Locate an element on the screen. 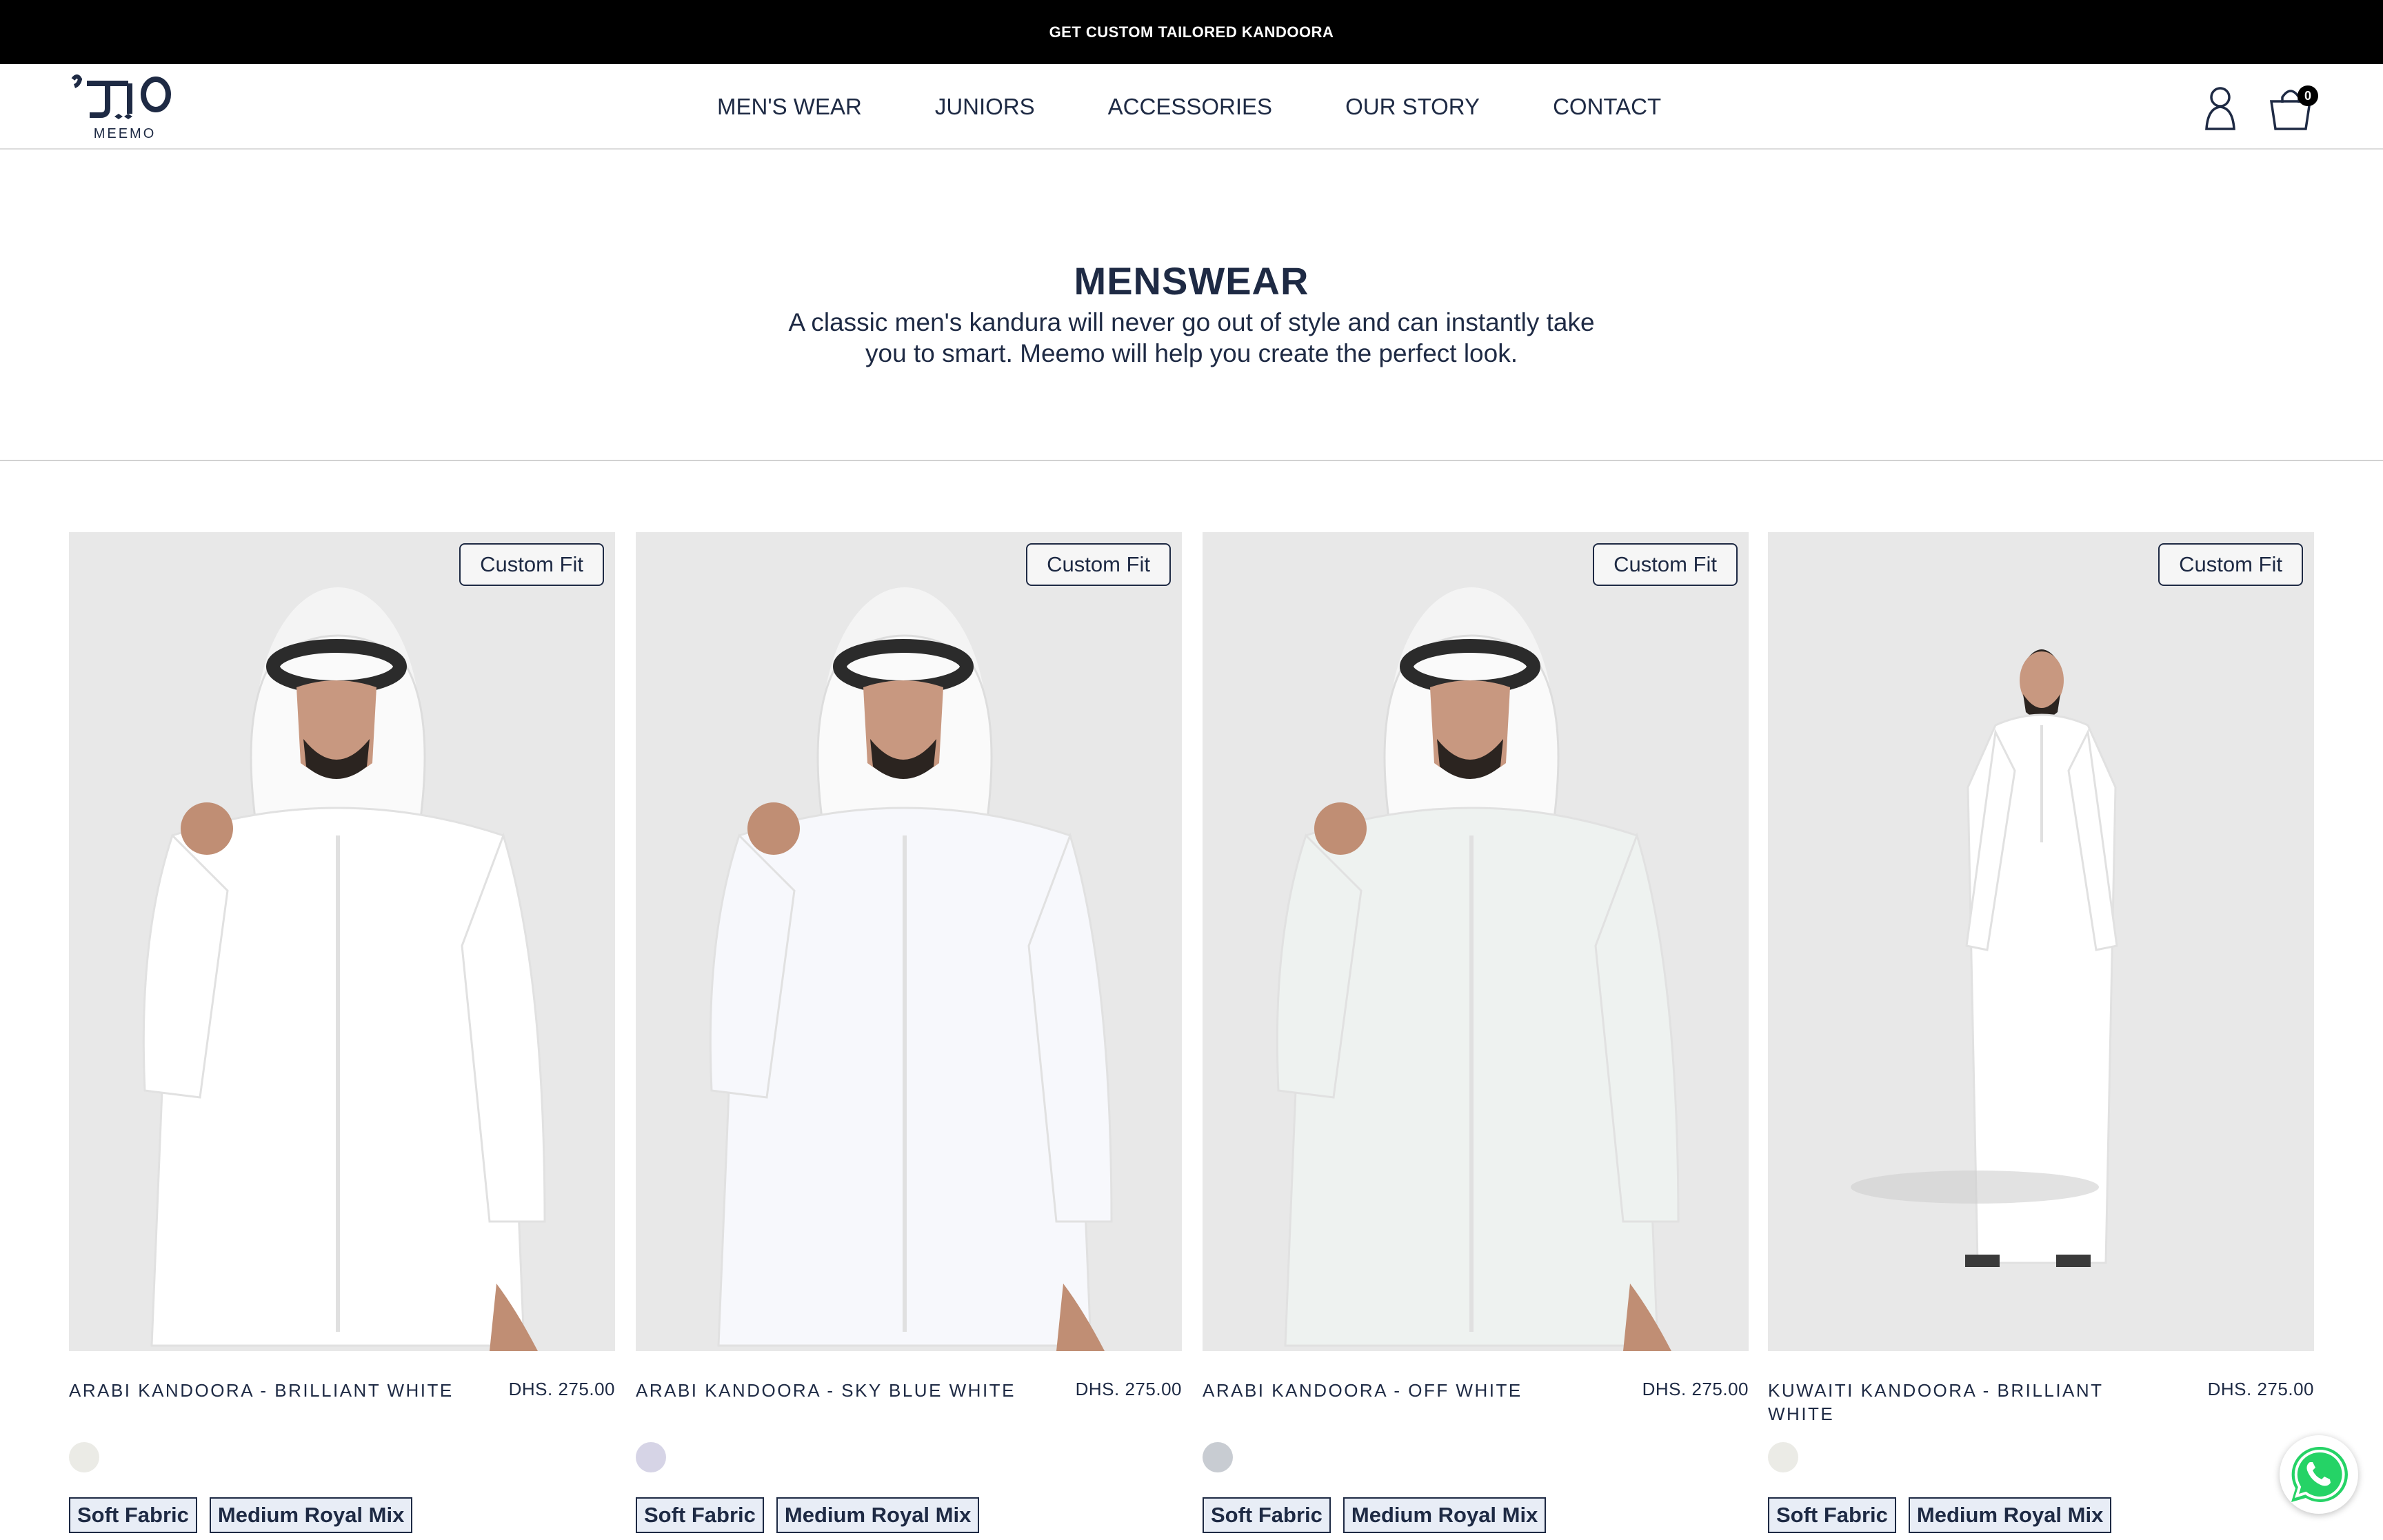 The image size is (2383, 1540). announcement-bar: GET CUSTOM TAILORED KANDOORA is located at coordinates (1191, 32).